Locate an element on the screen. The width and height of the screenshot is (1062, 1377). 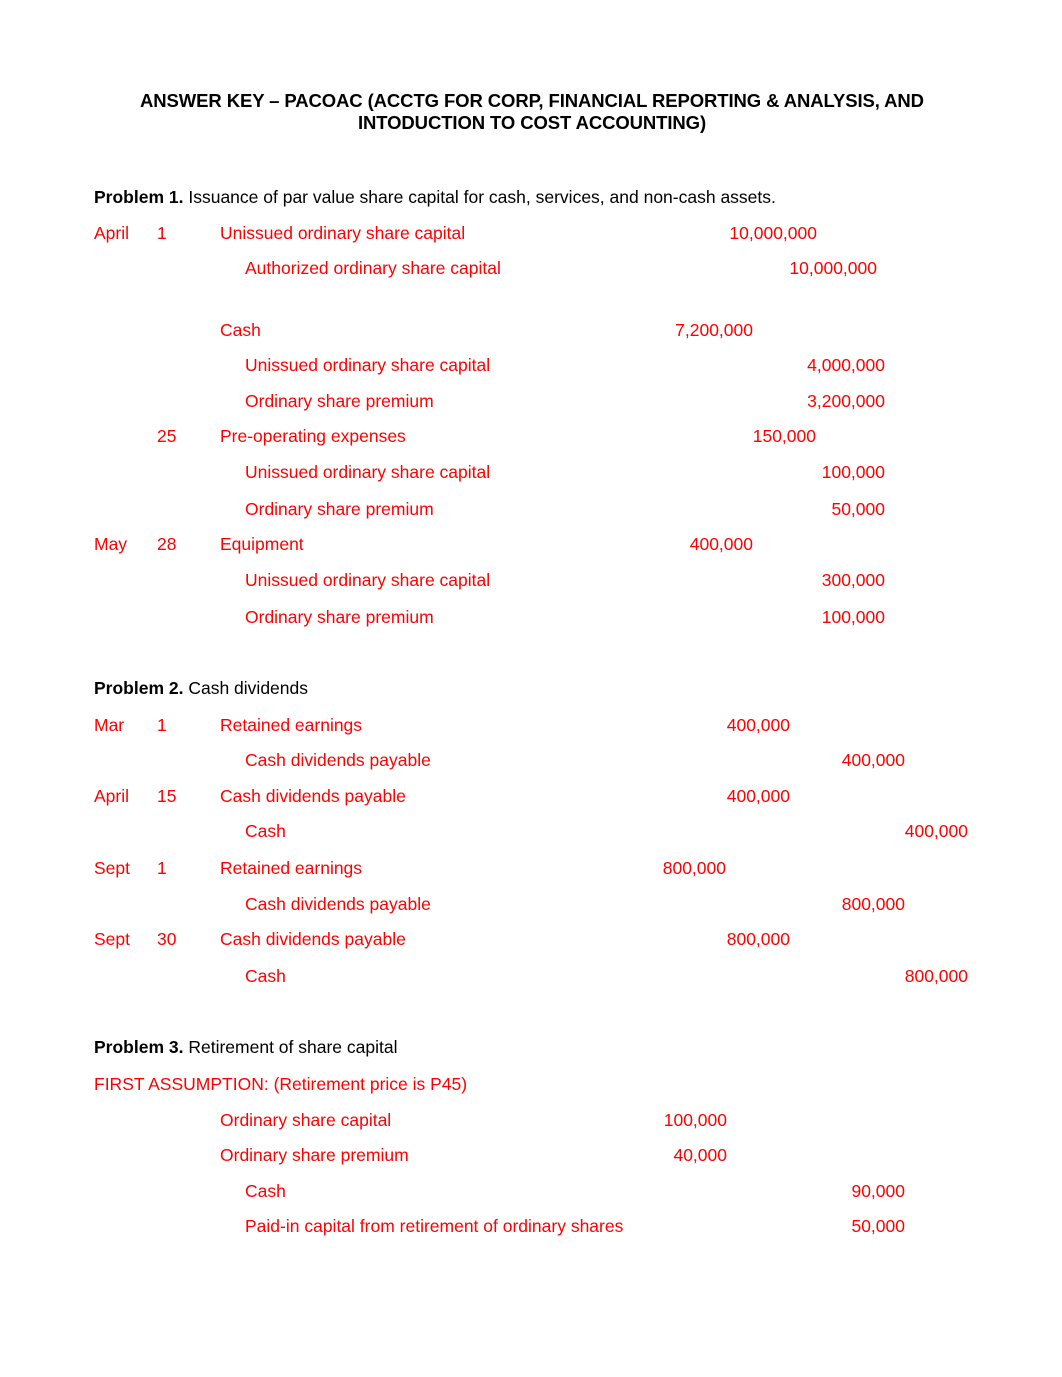
problem-label: Problem 1. is located at coordinates (139, 197).